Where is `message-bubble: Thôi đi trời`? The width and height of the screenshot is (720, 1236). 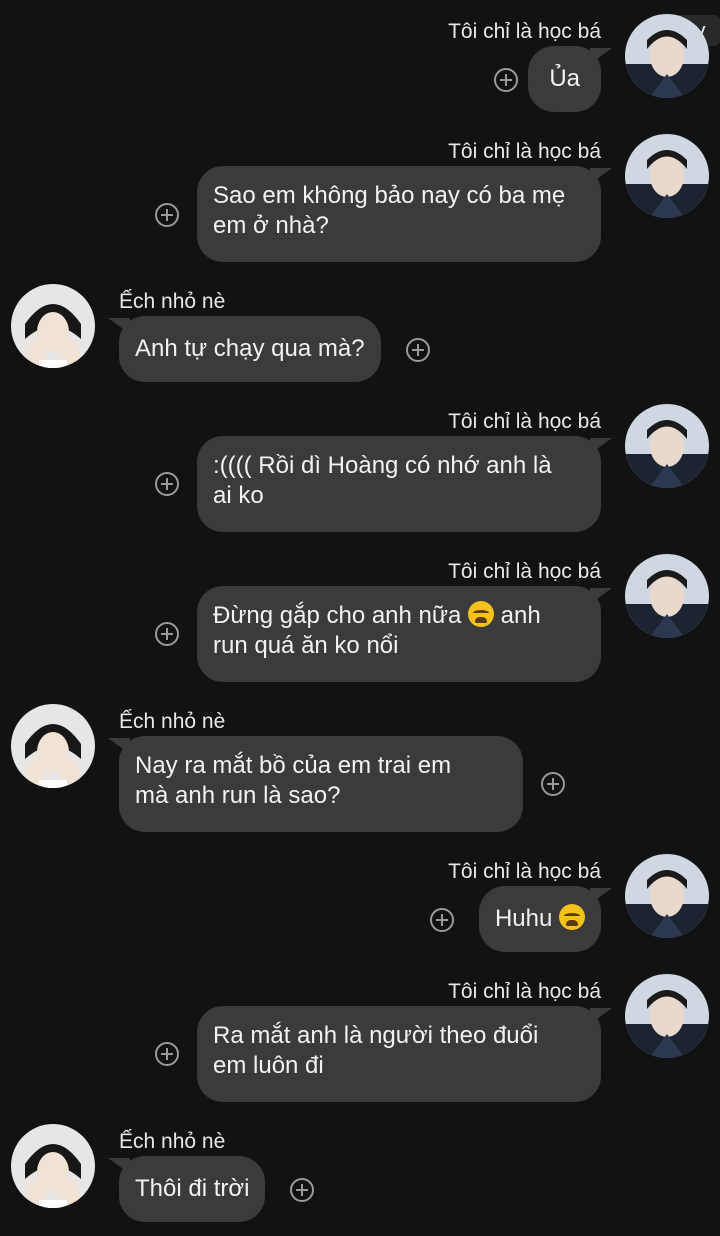 message-bubble: Thôi đi trời is located at coordinates (192, 1189).